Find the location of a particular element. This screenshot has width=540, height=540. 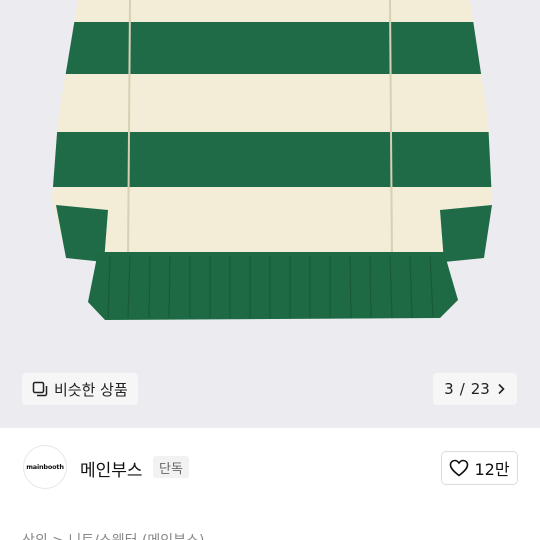

image-counter: 3 / 23 is located at coordinates (475, 389).